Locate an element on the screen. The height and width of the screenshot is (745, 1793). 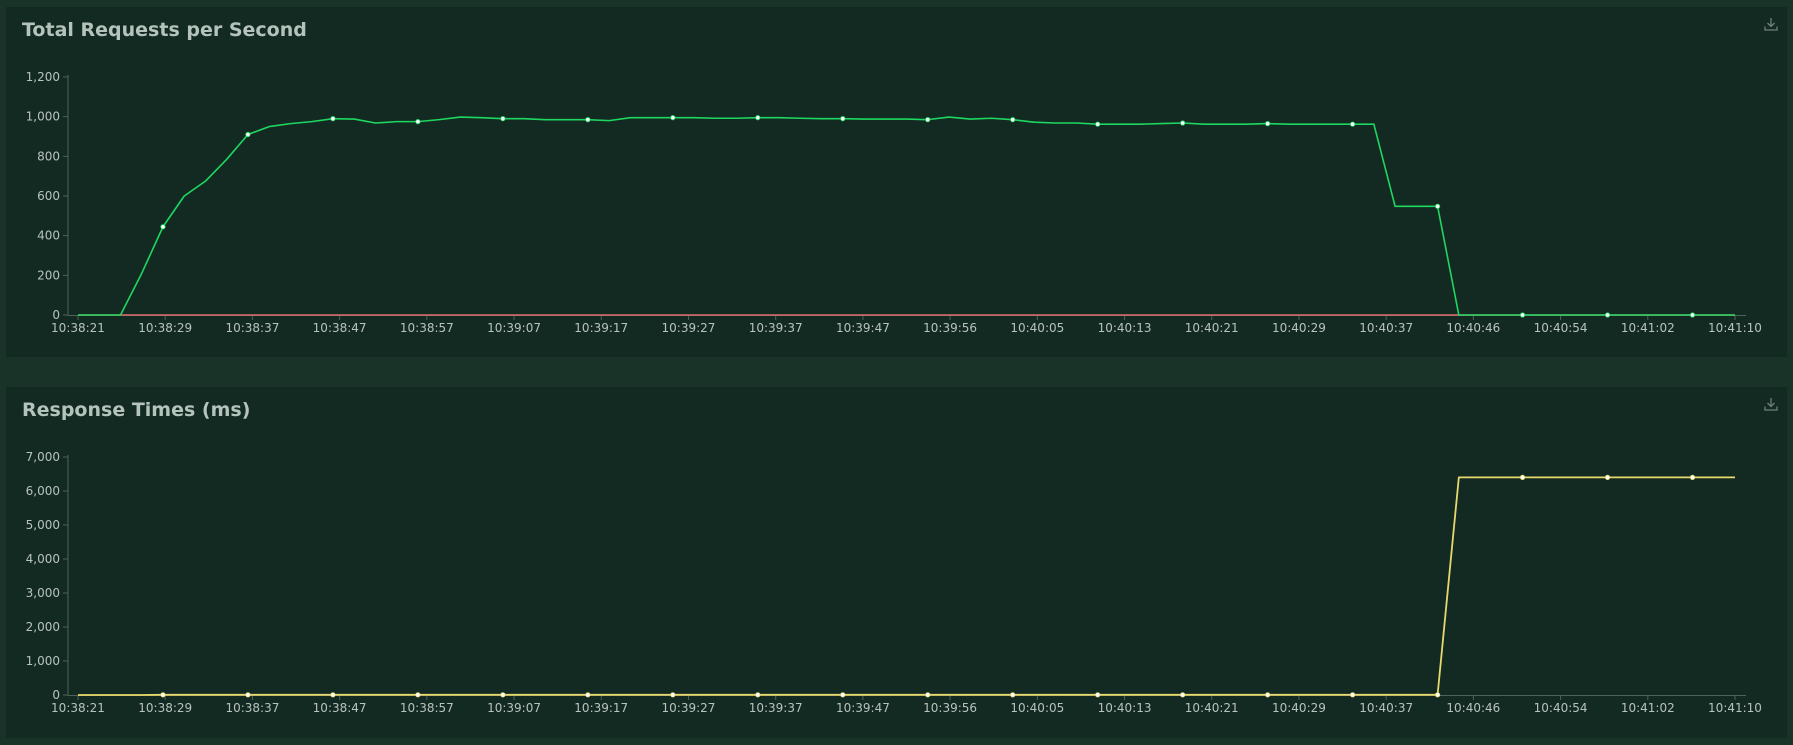
y-tick-label: 200 is located at coordinates (48, 275).